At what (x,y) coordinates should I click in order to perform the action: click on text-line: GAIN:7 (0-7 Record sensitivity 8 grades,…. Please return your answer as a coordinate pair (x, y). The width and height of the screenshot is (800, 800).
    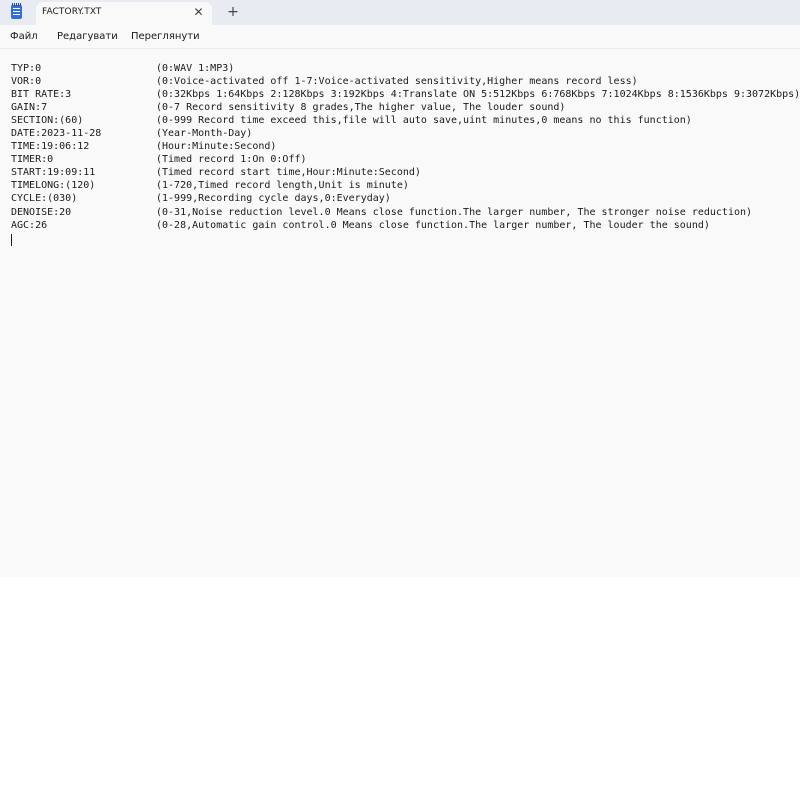
    Looking at the image, I should click on (288, 107).